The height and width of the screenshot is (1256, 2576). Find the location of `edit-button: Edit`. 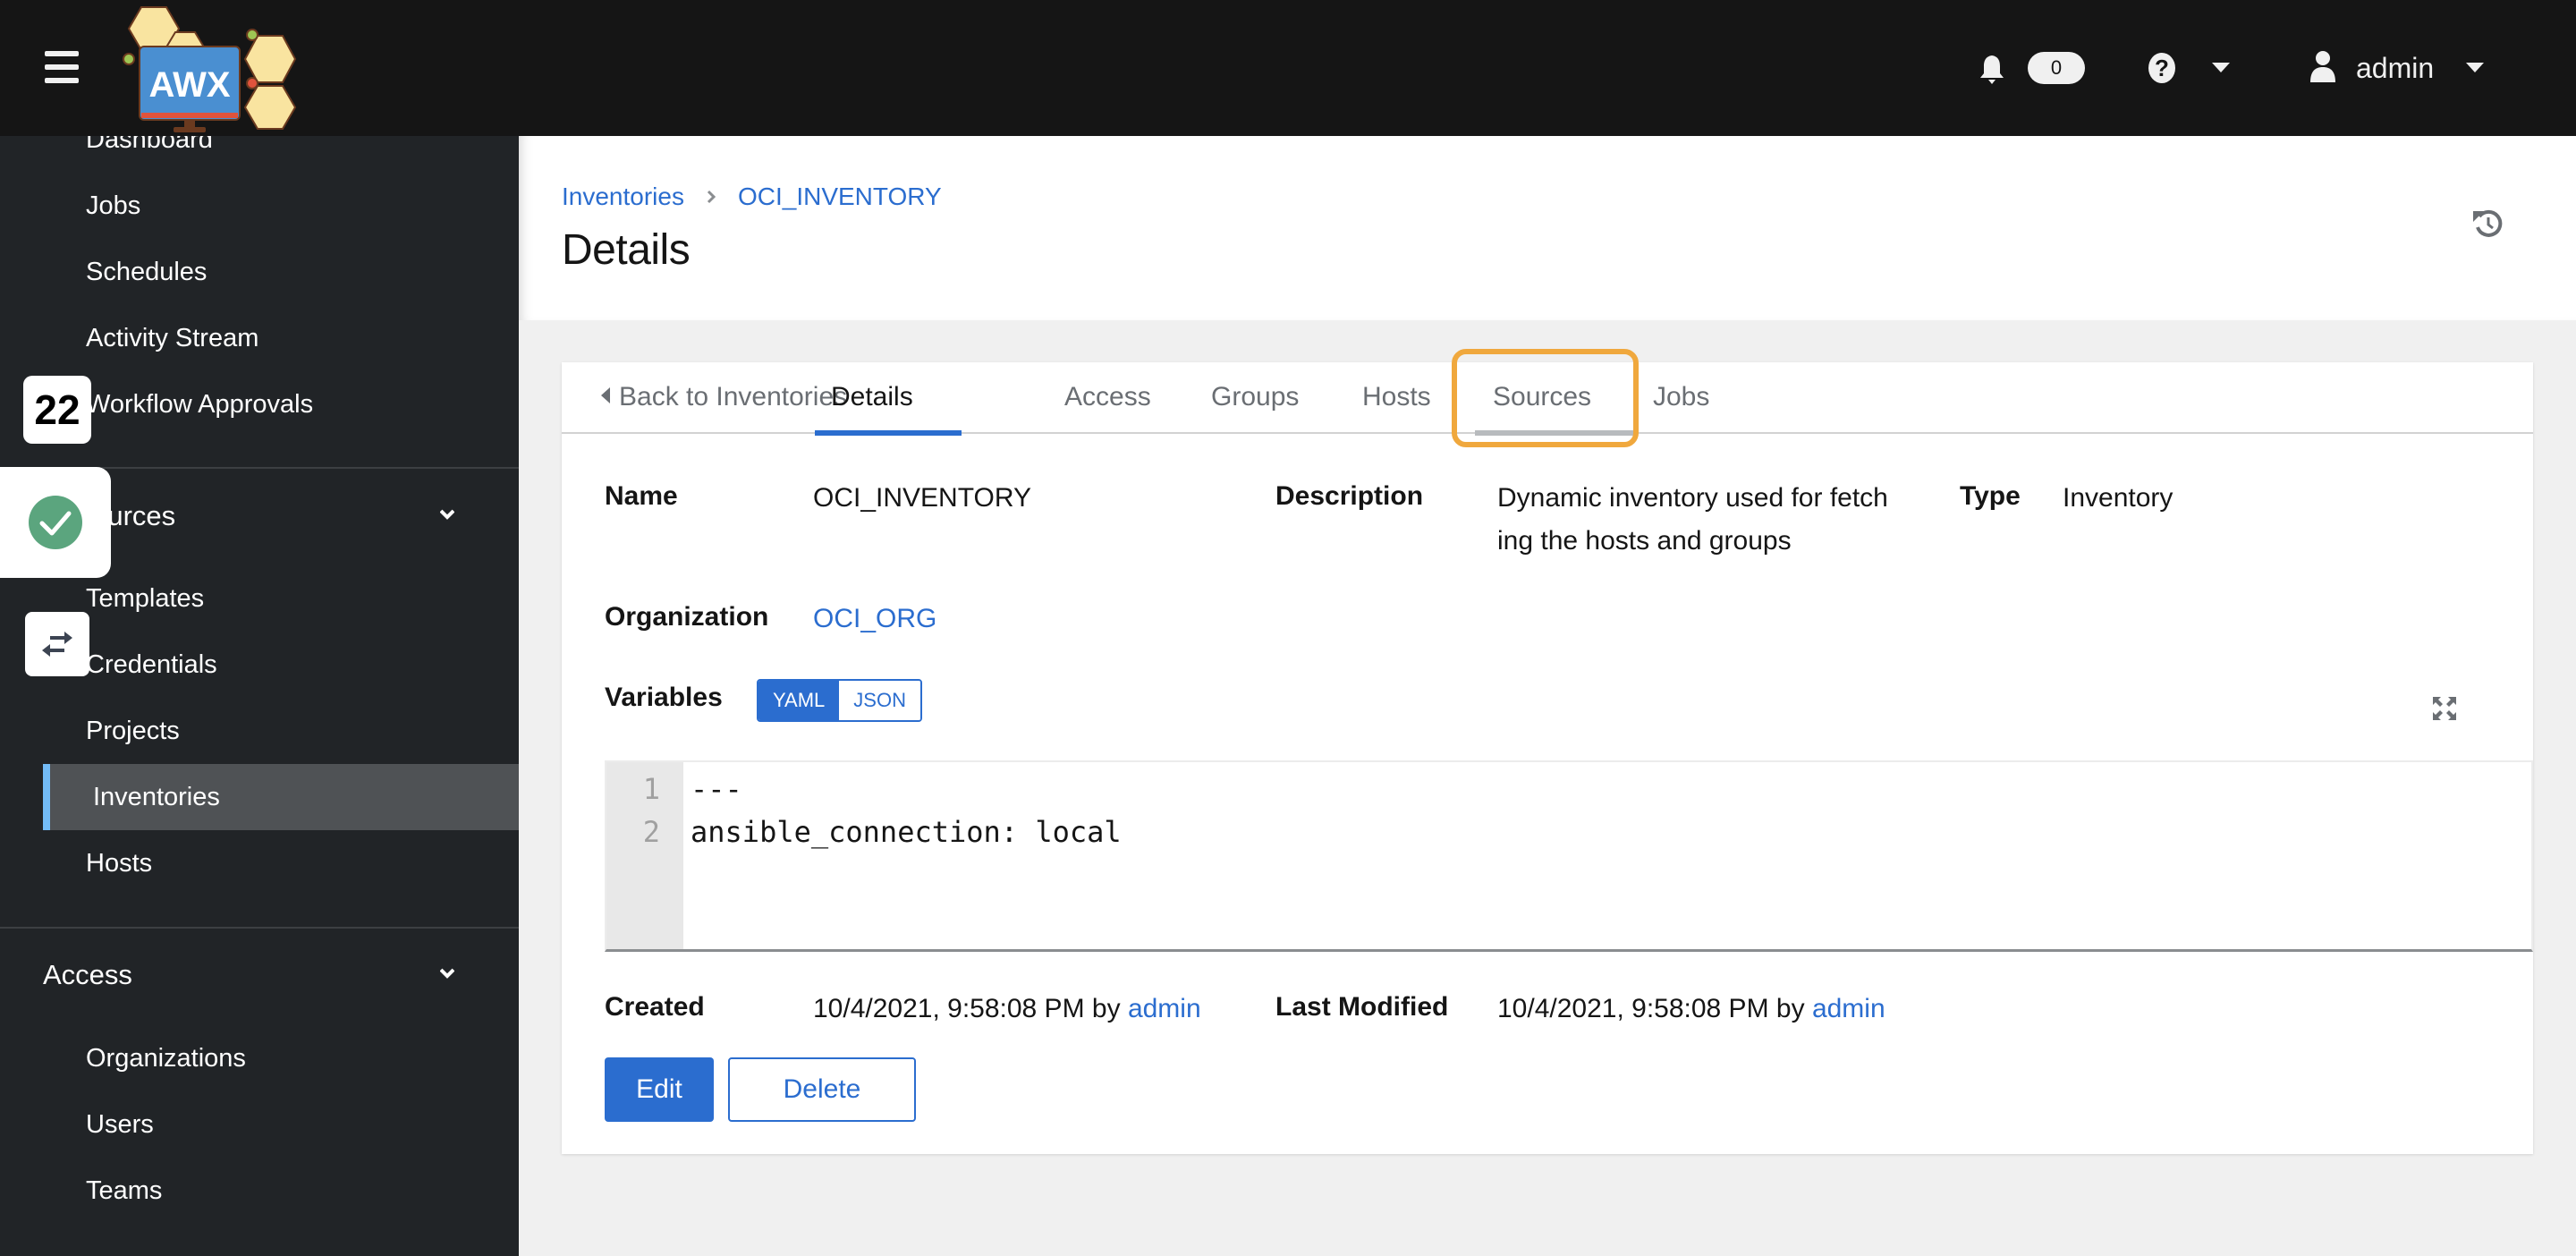

edit-button: Edit is located at coordinates (659, 1089).